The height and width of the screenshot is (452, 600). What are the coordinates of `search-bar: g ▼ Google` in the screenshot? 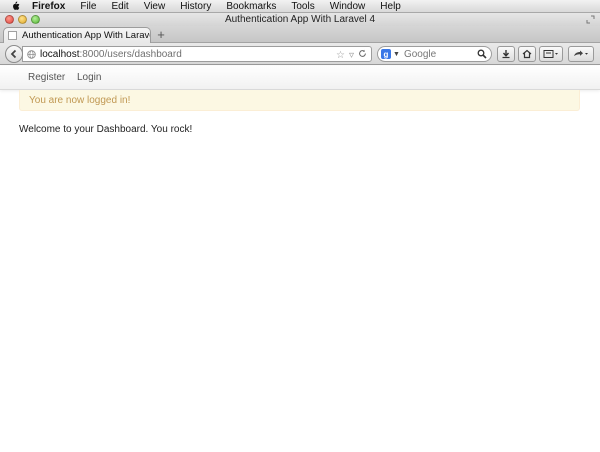 It's located at (434, 54).